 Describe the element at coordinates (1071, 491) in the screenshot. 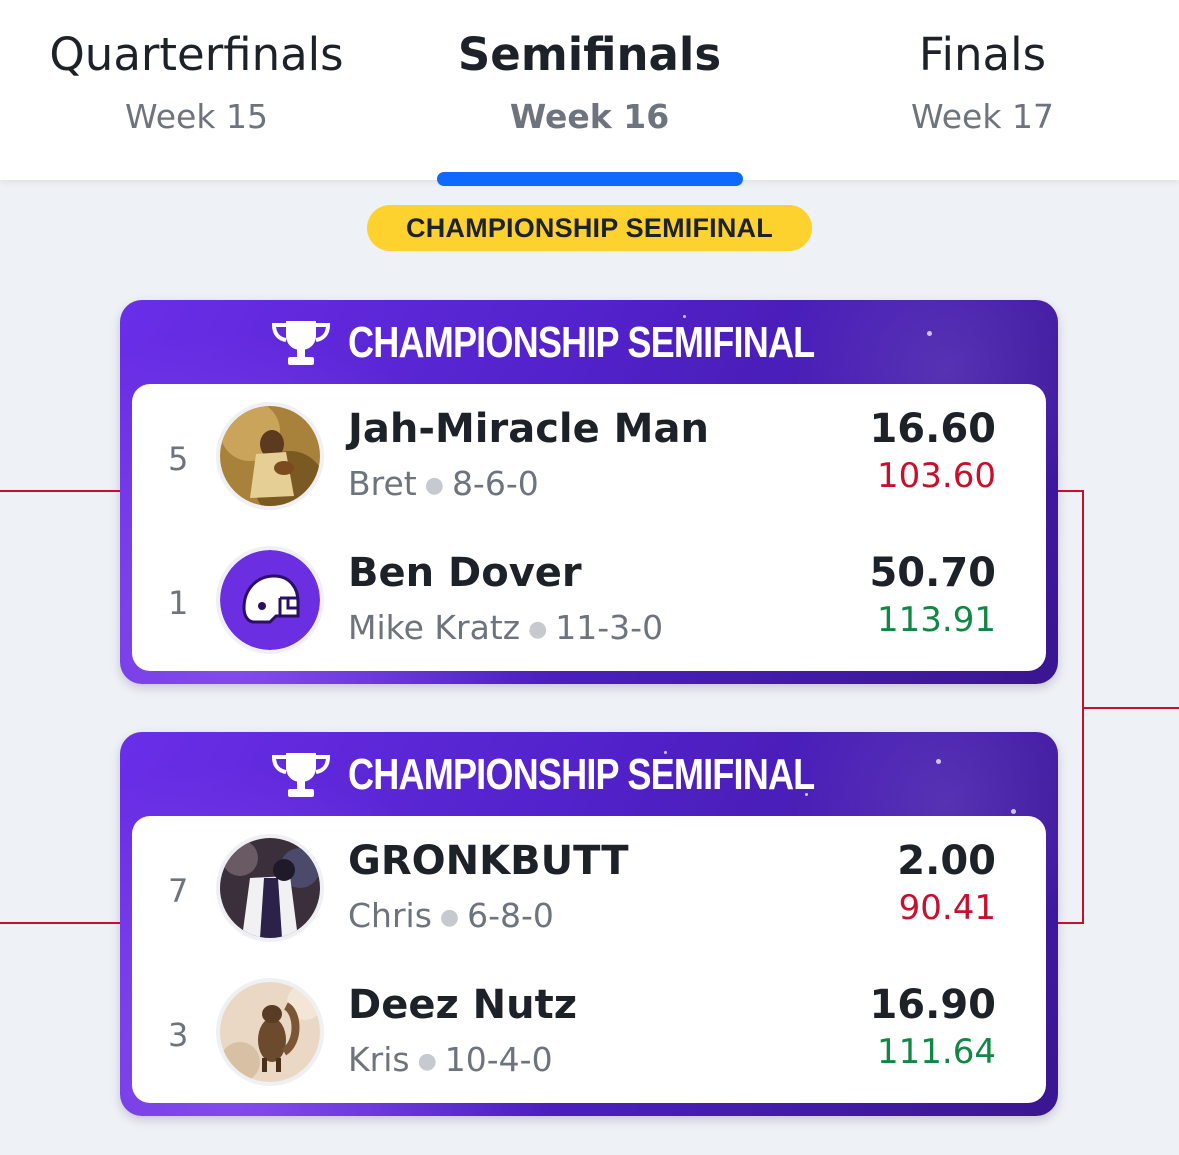

I see `bracket-line-right-top` at that location.